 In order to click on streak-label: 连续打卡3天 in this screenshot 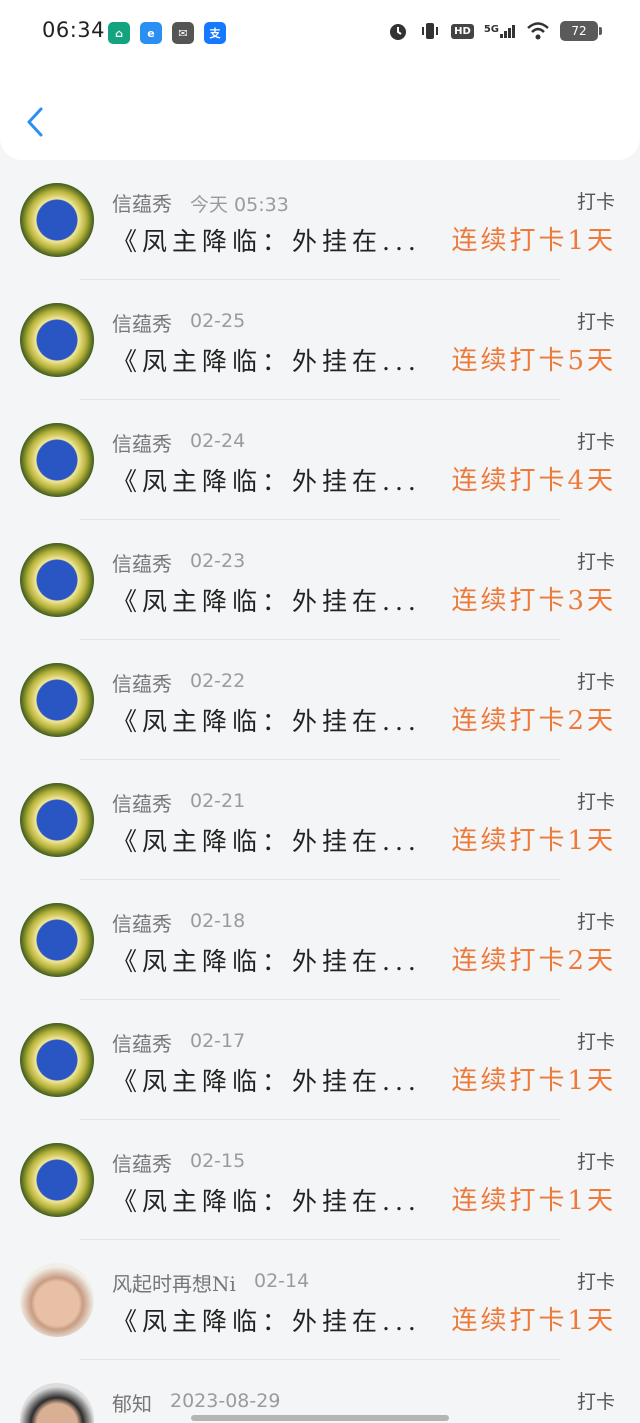, I will do `click(533, 601)`.